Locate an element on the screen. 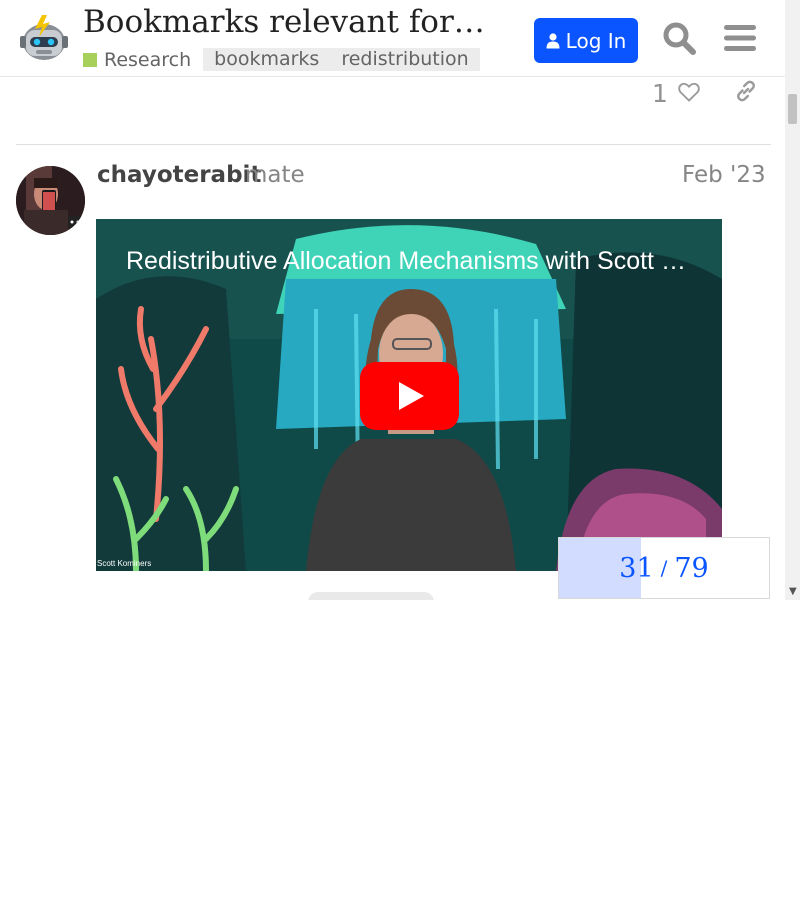 This screenshot has width=800, height=900. page-scrollbar: ▼ is located at coordinates (792, 300).